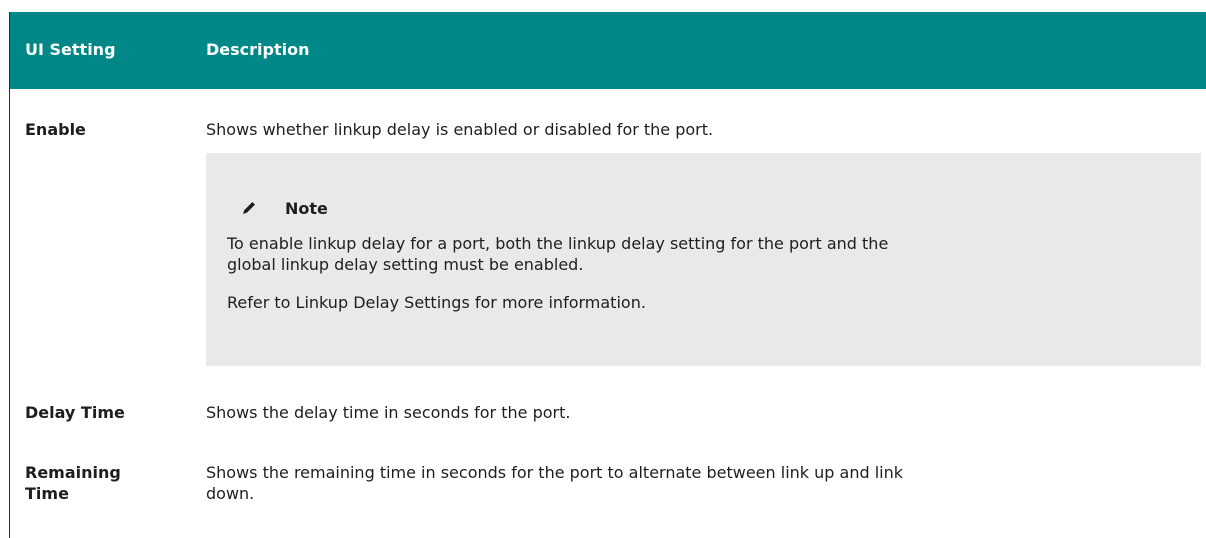  What do you see at coordinates (73, 483) in the screenshot?
I see `setting-name-remaining-time: Remaining Time` at bounding box center [73, 483].